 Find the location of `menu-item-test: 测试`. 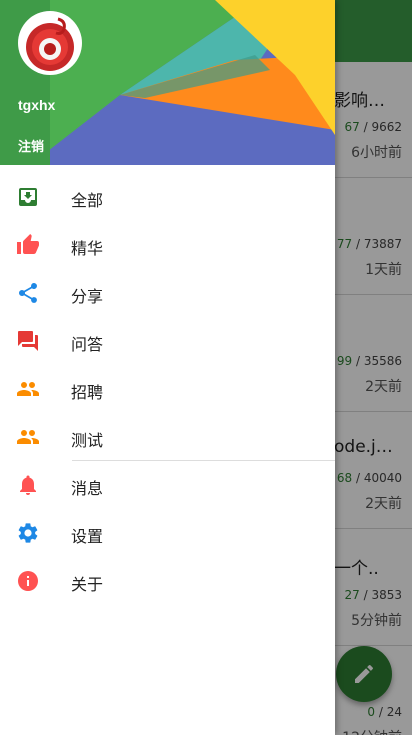

menu-item-test: 测试 is located at coordinates (167, 437).